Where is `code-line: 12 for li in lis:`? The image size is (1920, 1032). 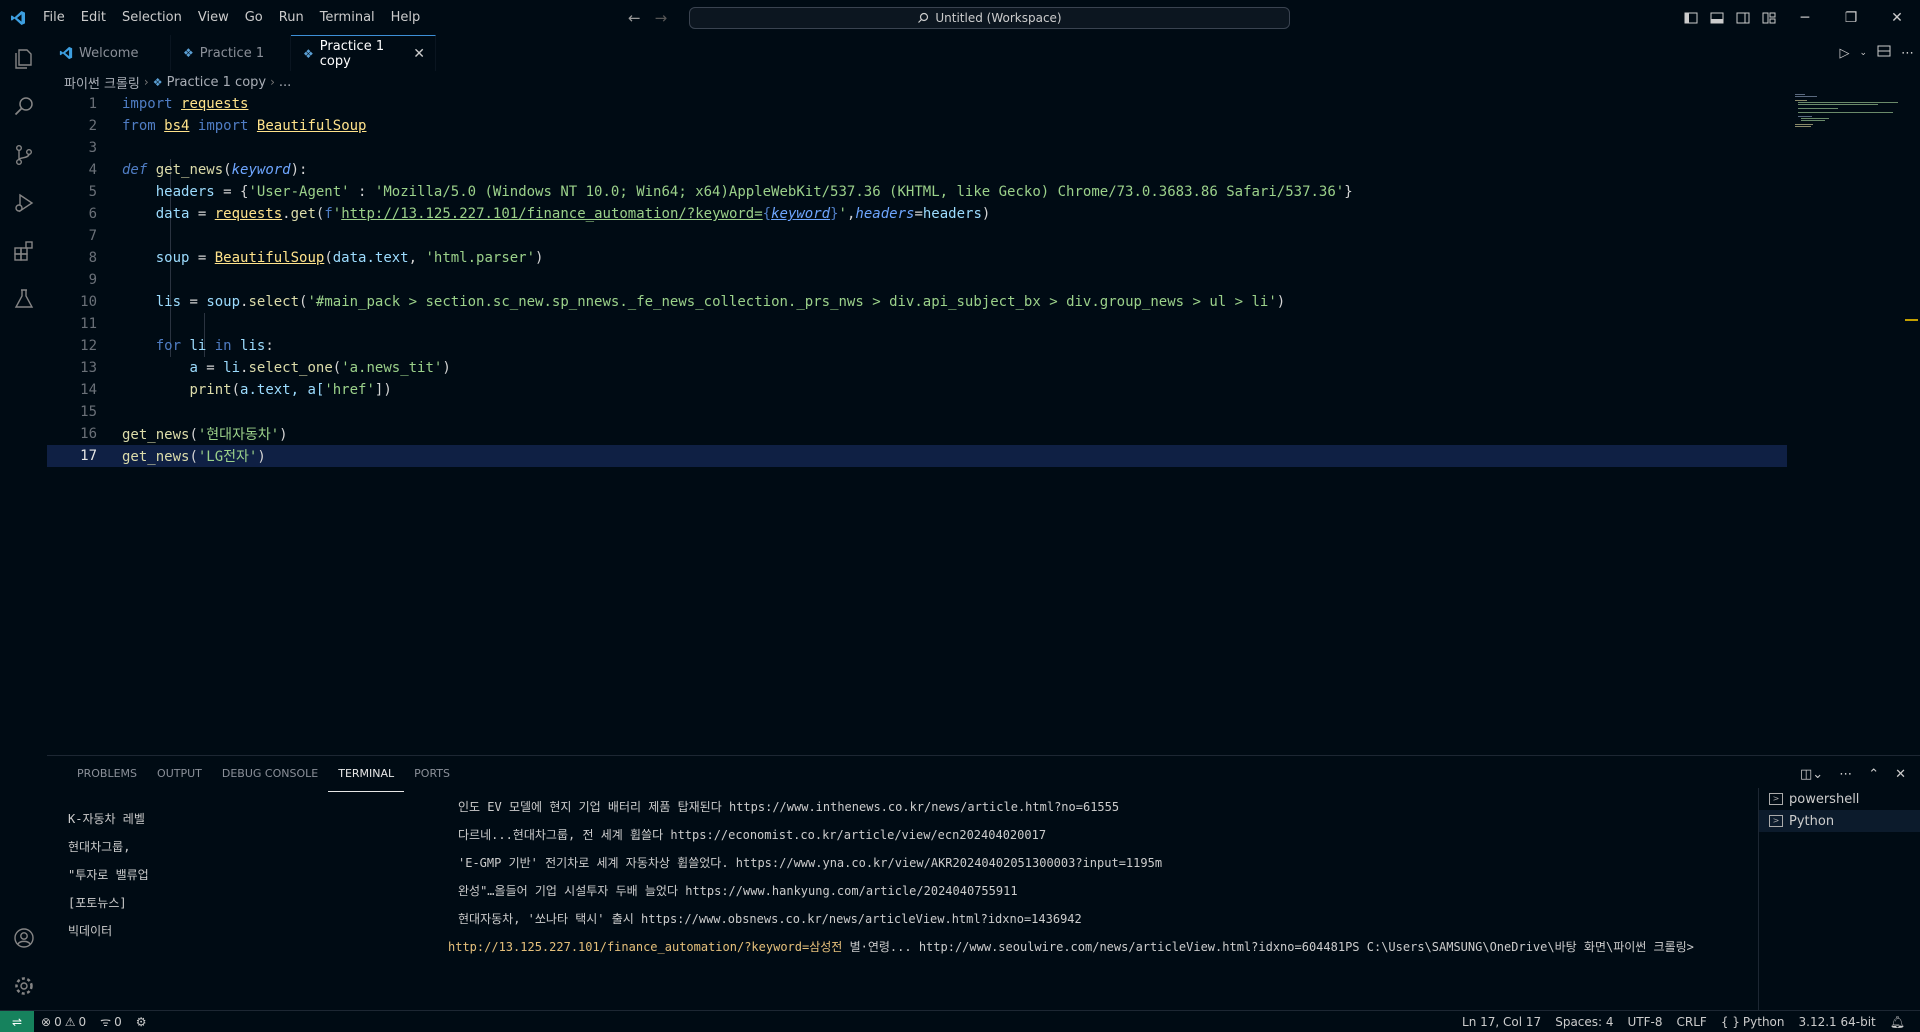
code-line: 12 for li in lis: is located at coordinates (917, 346).